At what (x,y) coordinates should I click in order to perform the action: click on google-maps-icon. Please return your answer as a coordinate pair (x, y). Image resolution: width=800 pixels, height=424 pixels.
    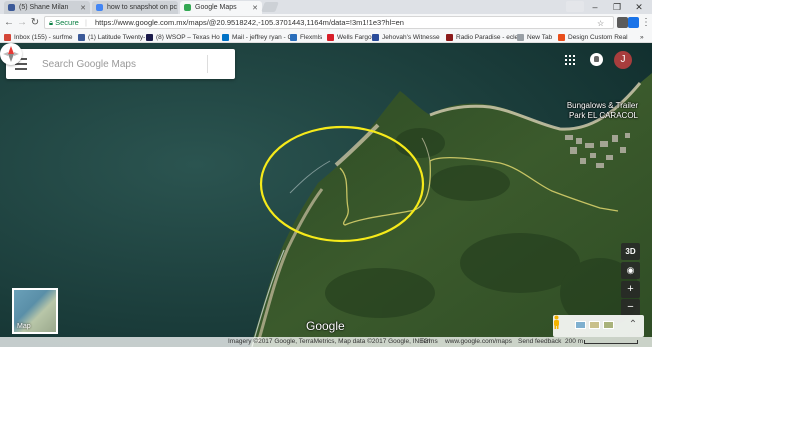
    Looking at the image, I should click on (187, 7).